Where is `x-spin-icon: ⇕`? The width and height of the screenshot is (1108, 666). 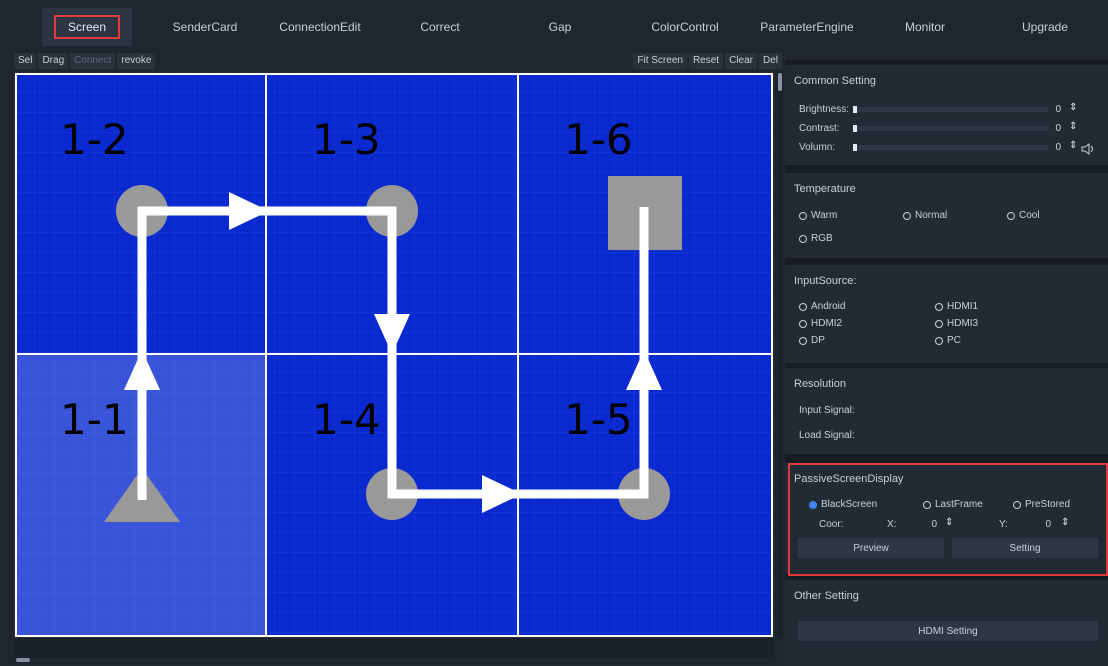
x-spin-icon: ⇕ is located at coordinates (949, 522).